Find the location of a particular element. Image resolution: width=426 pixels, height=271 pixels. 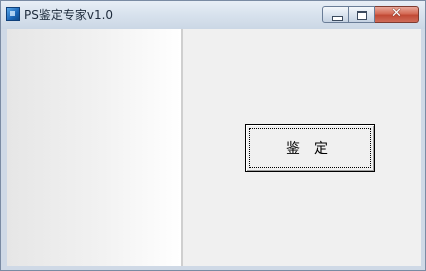

close-icon: ✕ is located at coordinates (396, 13).